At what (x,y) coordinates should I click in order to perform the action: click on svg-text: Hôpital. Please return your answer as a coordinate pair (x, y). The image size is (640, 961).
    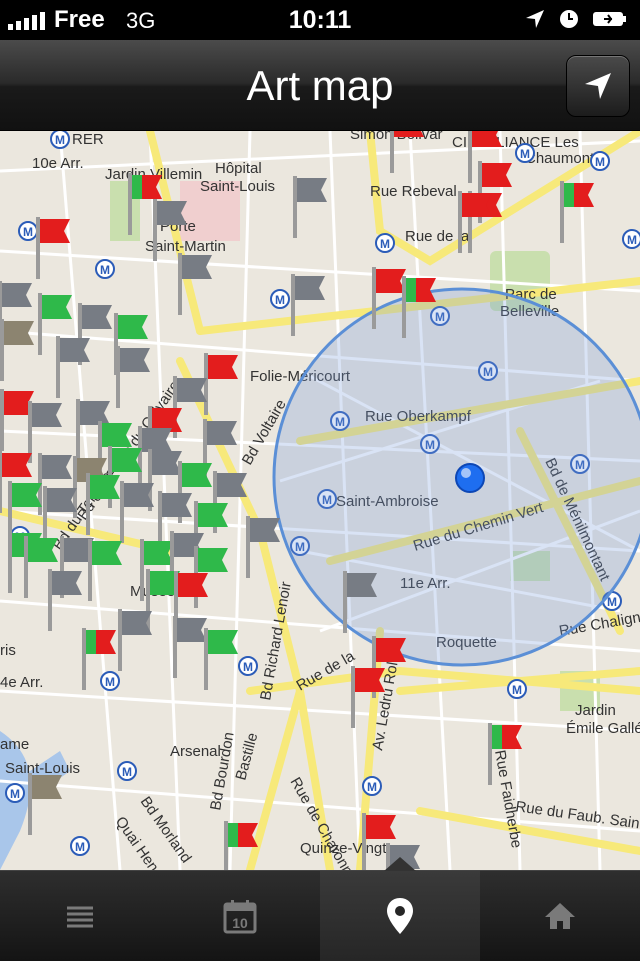
    Looking at the image, I should click on (238, 168).